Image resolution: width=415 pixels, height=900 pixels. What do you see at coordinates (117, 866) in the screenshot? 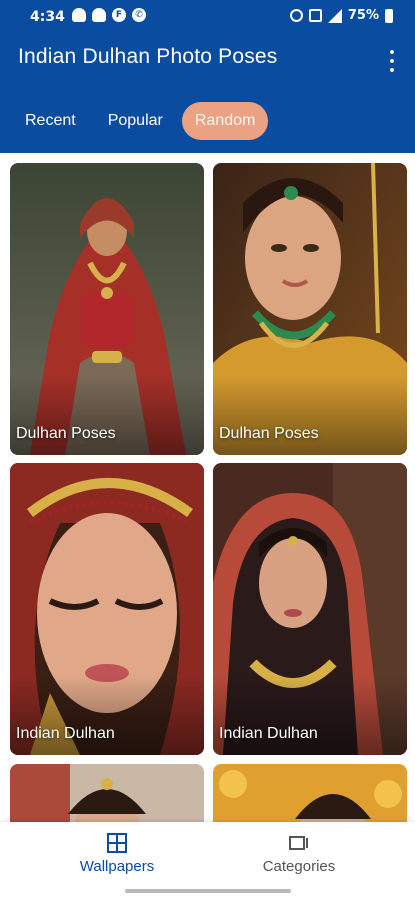
I see `nav-label: Wallpapers` at bounding box center [117, 866].